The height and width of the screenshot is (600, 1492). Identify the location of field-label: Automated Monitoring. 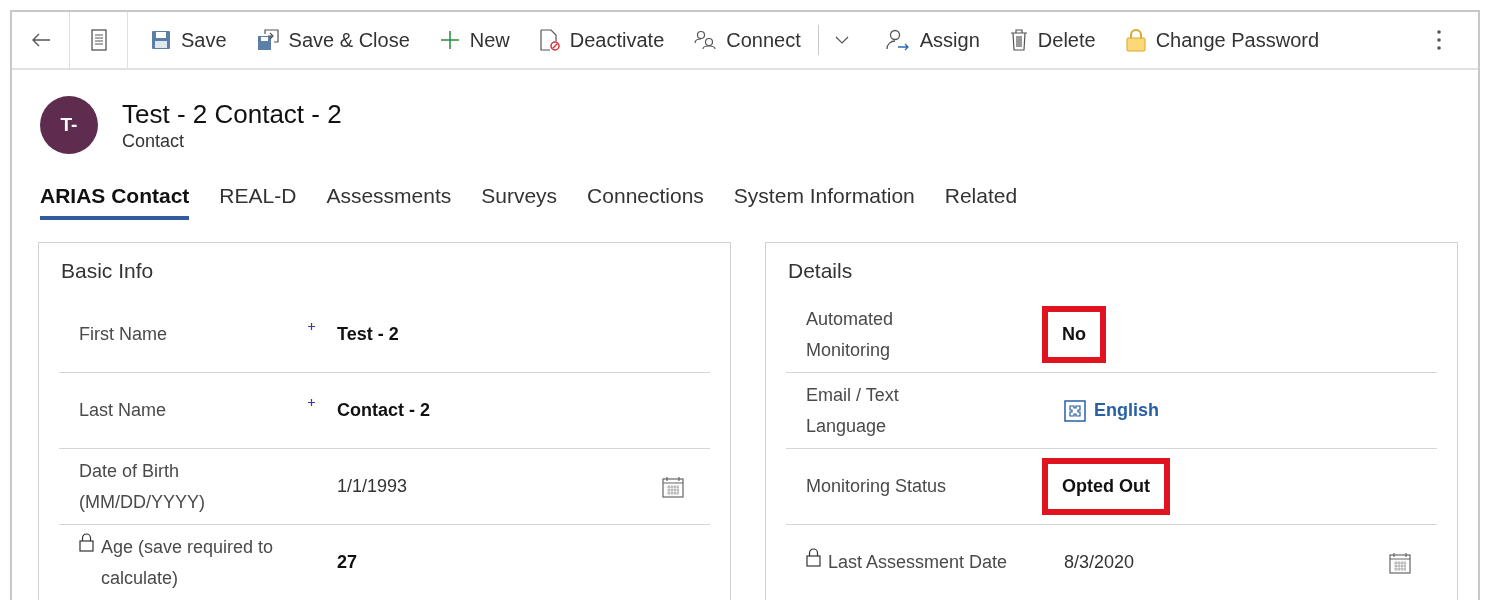
(850, 334).